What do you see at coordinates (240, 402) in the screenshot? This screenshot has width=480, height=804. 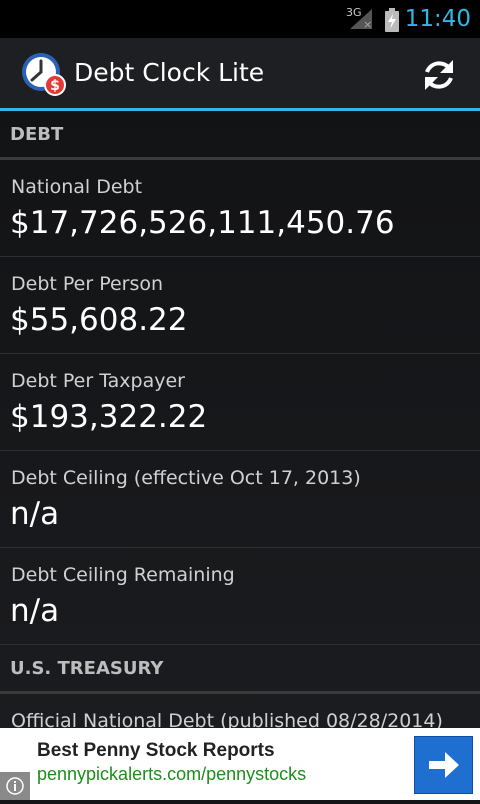 I see `list-item: Debt Per Taxpayer $193,322.22` at bounding box center [240, 402].